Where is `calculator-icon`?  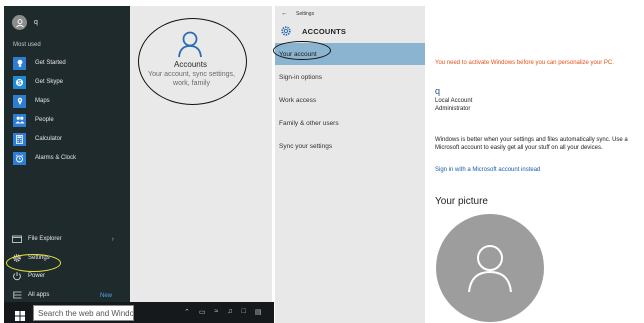
calculator-icon is located at coordinates (19, 139).